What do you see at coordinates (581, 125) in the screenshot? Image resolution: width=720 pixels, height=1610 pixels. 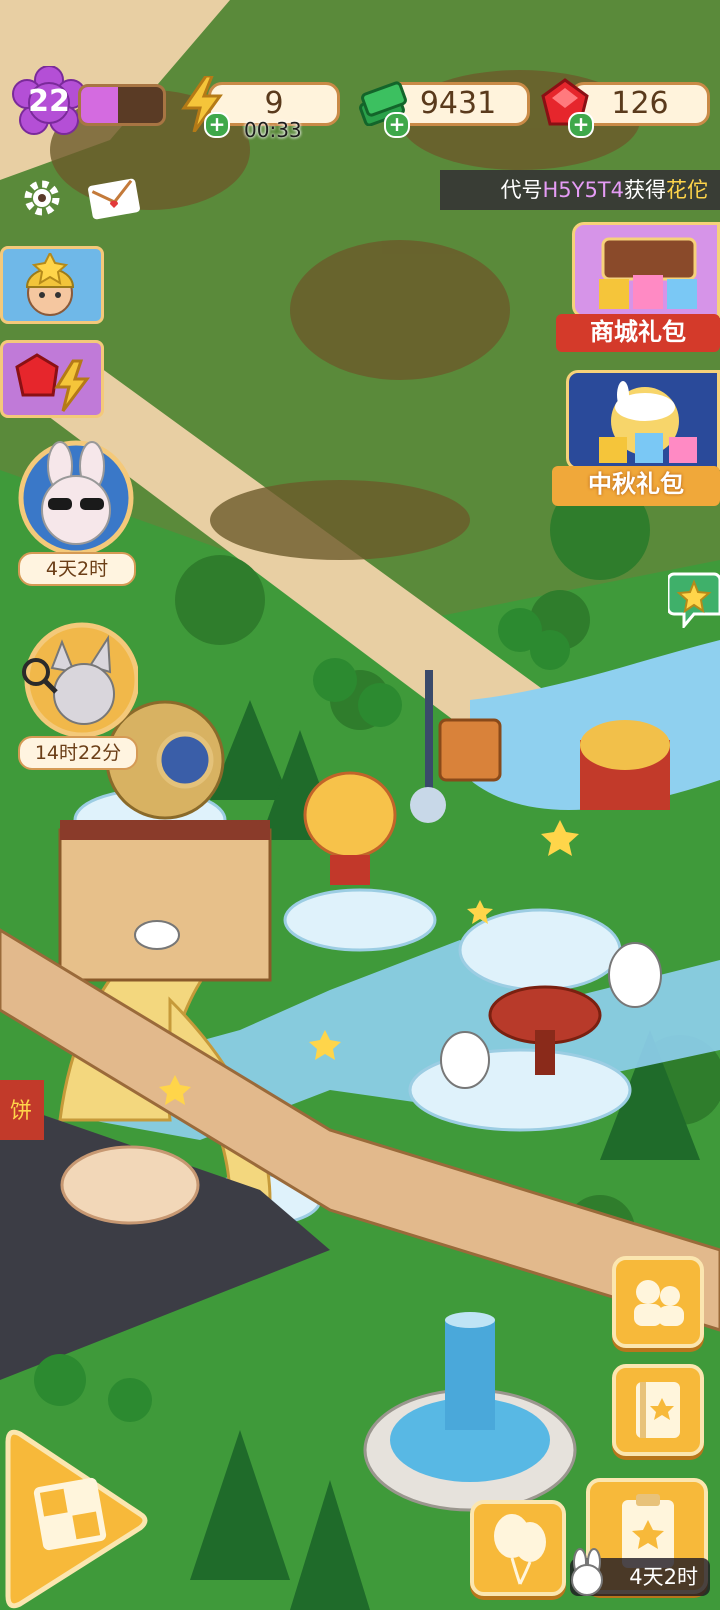 I see `gem-plus-icon: +` at bounding box center [581, 125].